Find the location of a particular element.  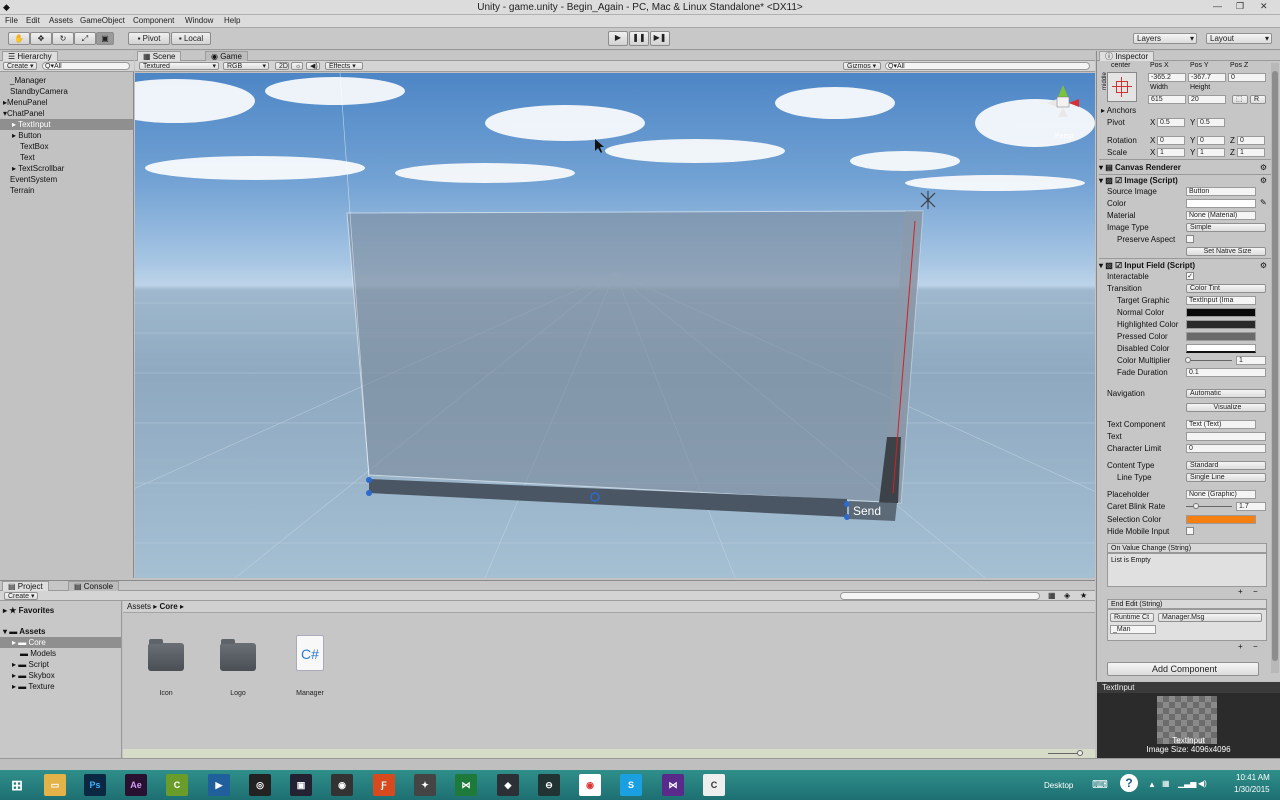

line-type-dropdown: Single Line is located at coordinates (1226, 477).